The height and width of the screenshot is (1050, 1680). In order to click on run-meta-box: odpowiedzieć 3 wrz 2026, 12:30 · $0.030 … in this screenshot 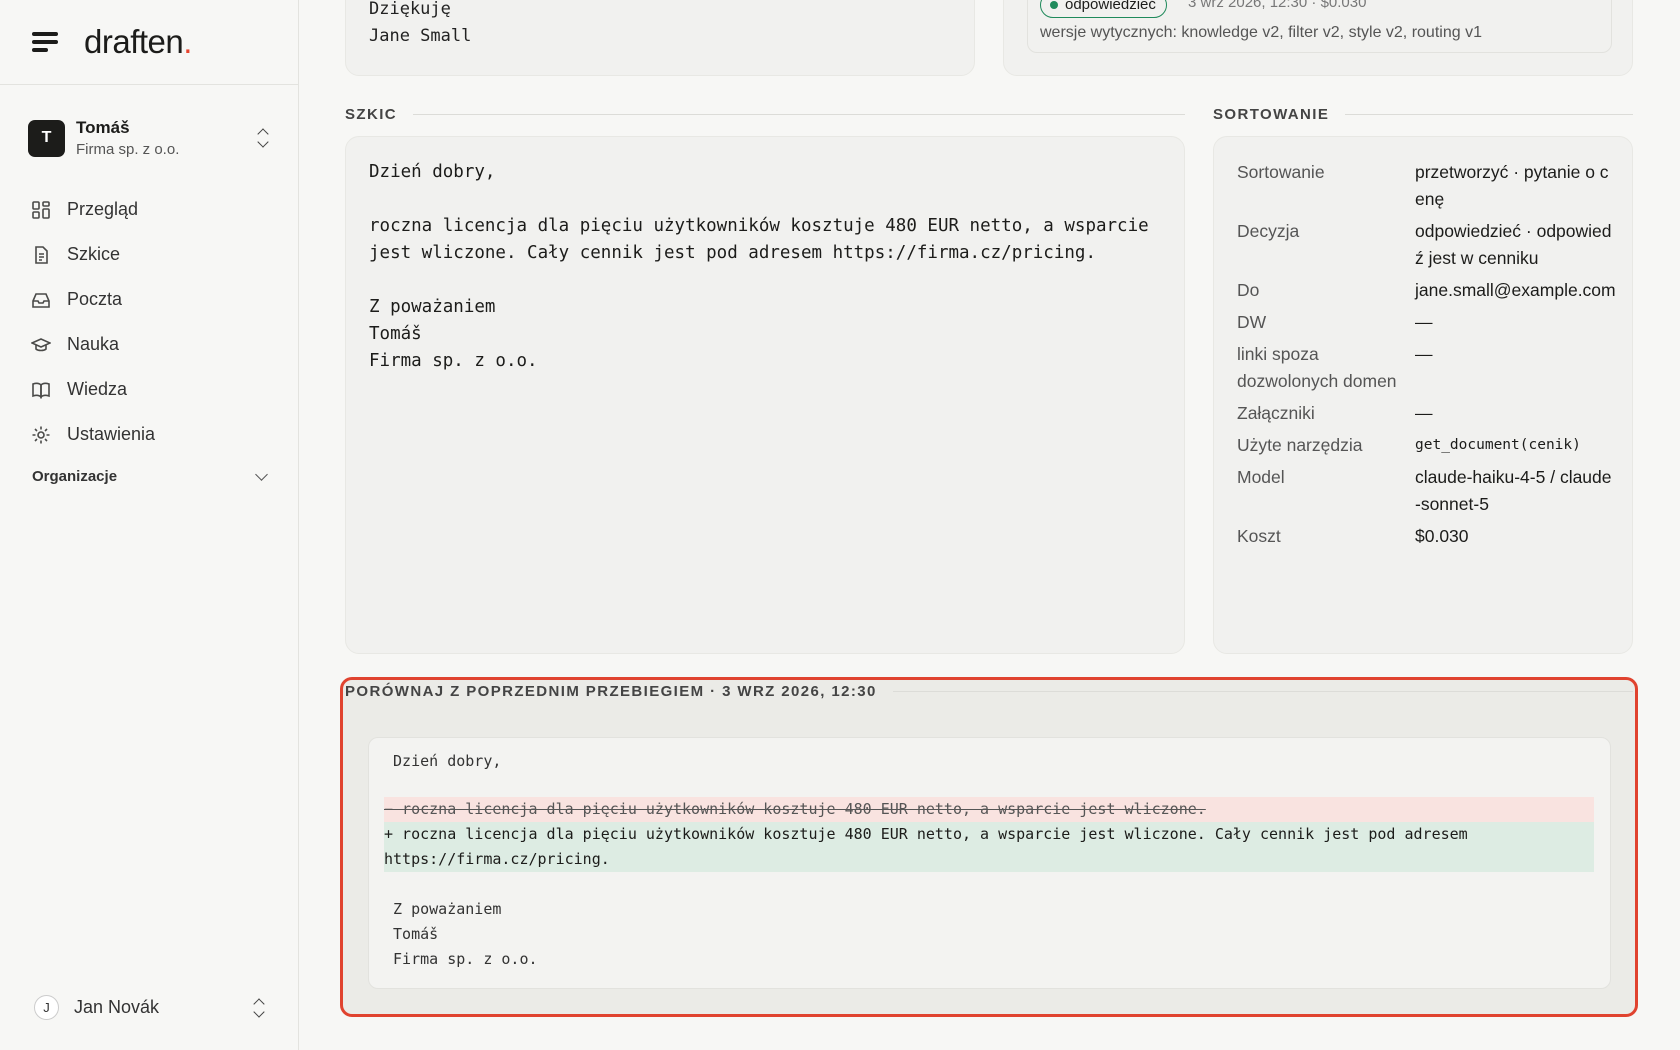, I will do `click(1319, 26)`.